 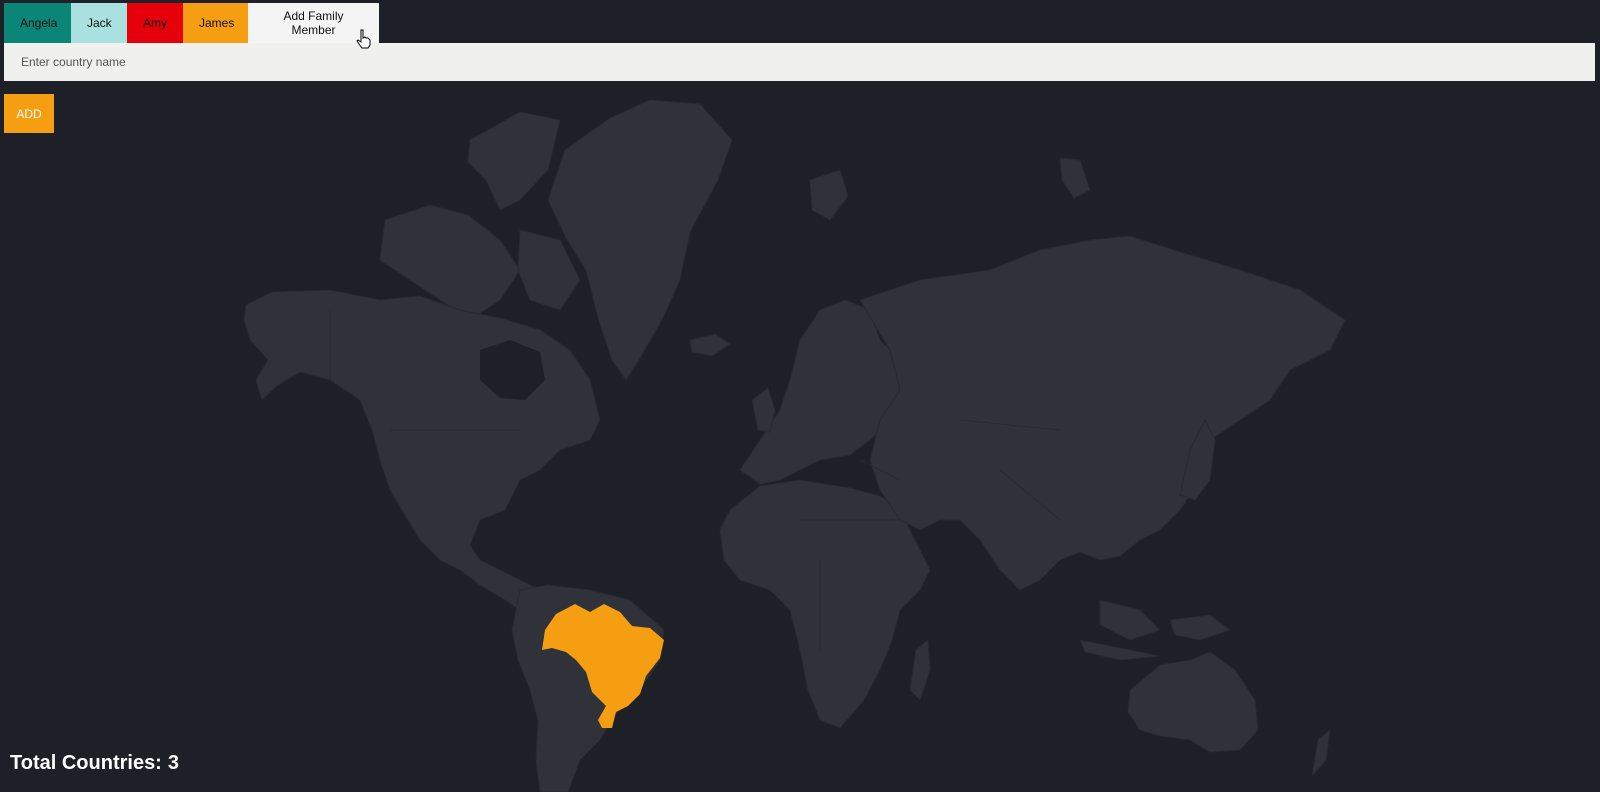 What do you see at coordinates (920, 669) in the screenshot?
I see `madagascar` at bounding box center [920, 669].